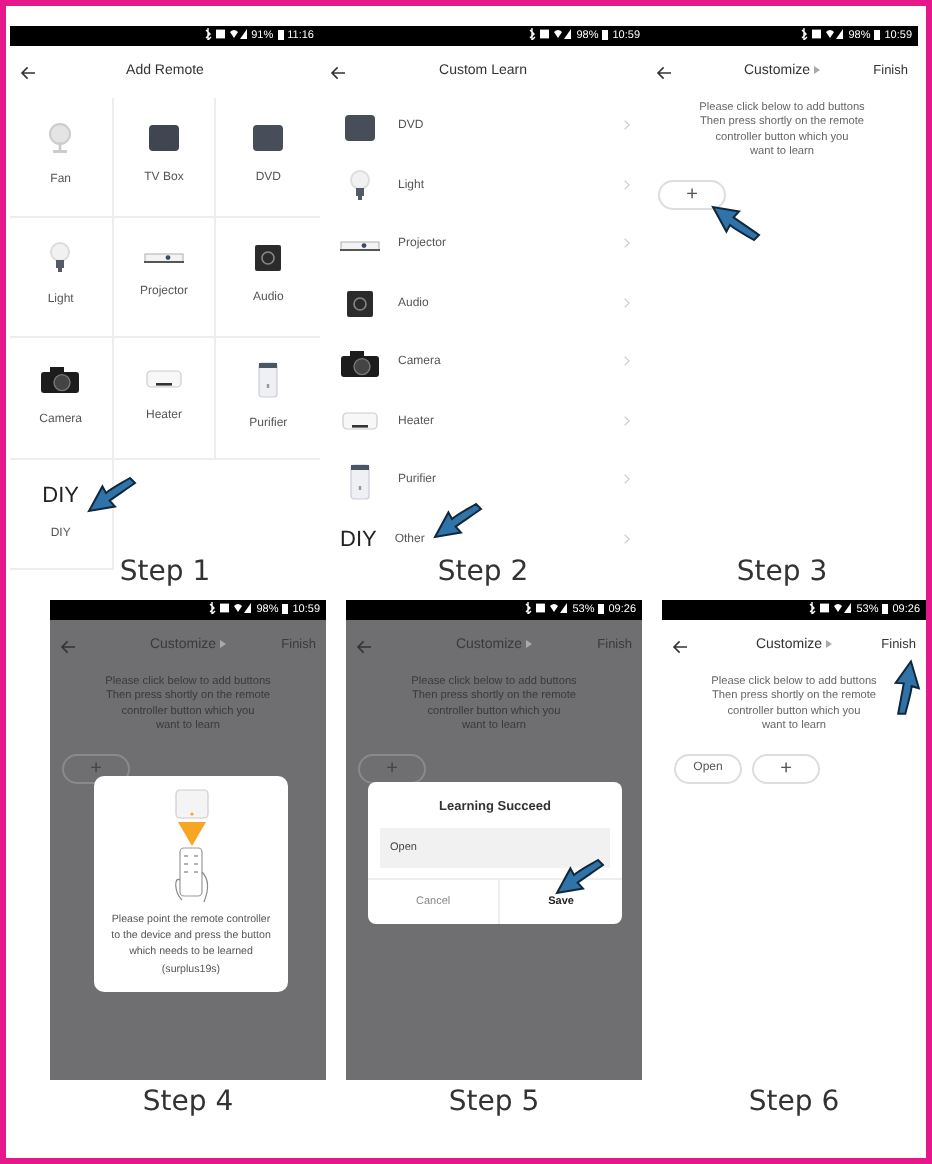 This screenshot has width=932, height=1164. I want to click on step-caption: Step 6, so click(794, 1102).